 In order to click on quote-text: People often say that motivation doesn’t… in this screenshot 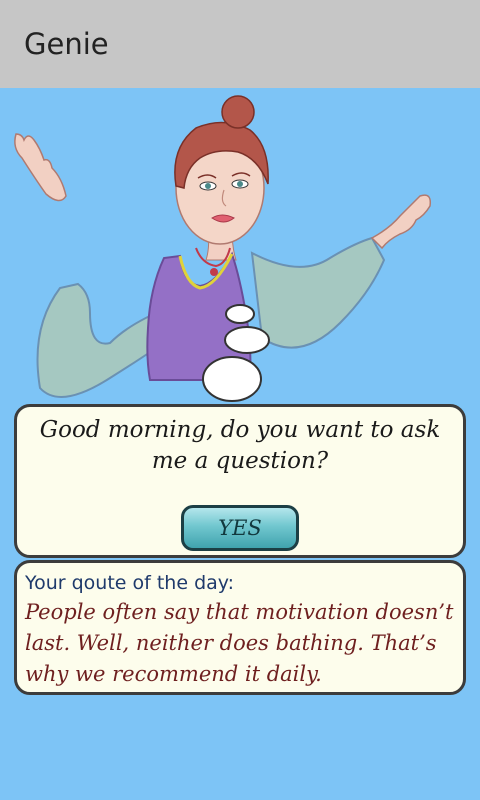, I will do `click(239, 643)`.